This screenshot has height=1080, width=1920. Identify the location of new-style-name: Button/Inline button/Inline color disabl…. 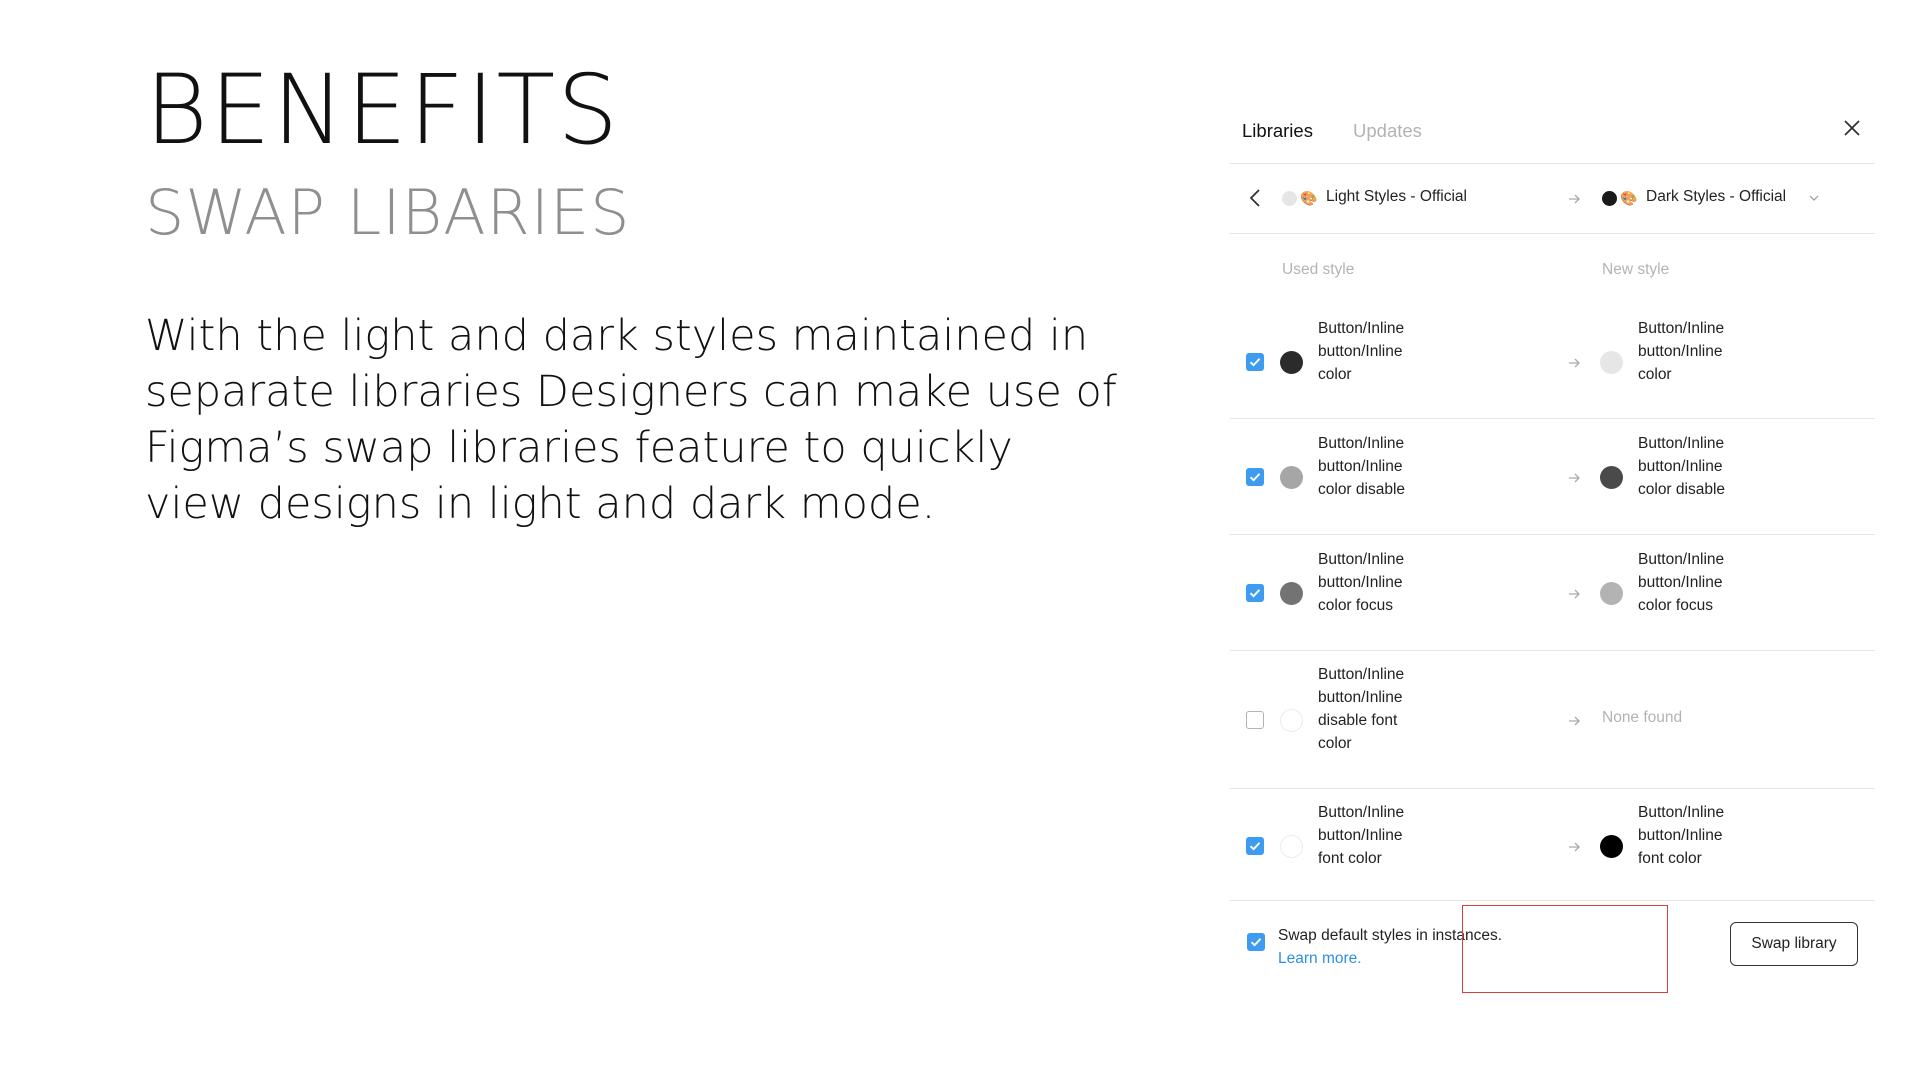
(1698, 466).